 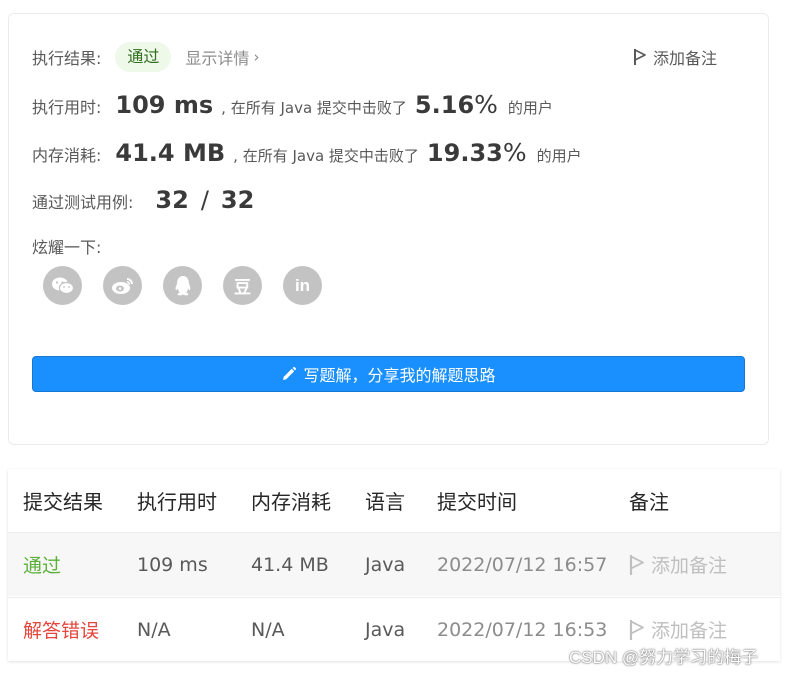 I want to click on tests-label: 通过测试用例:, so click(x=83, y=202).